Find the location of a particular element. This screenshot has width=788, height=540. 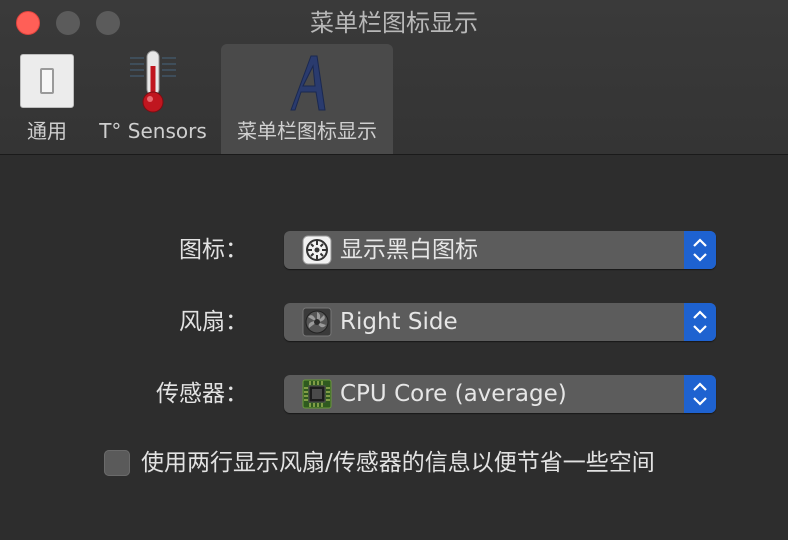

gauge-icon is located at coordinates (317, 250).